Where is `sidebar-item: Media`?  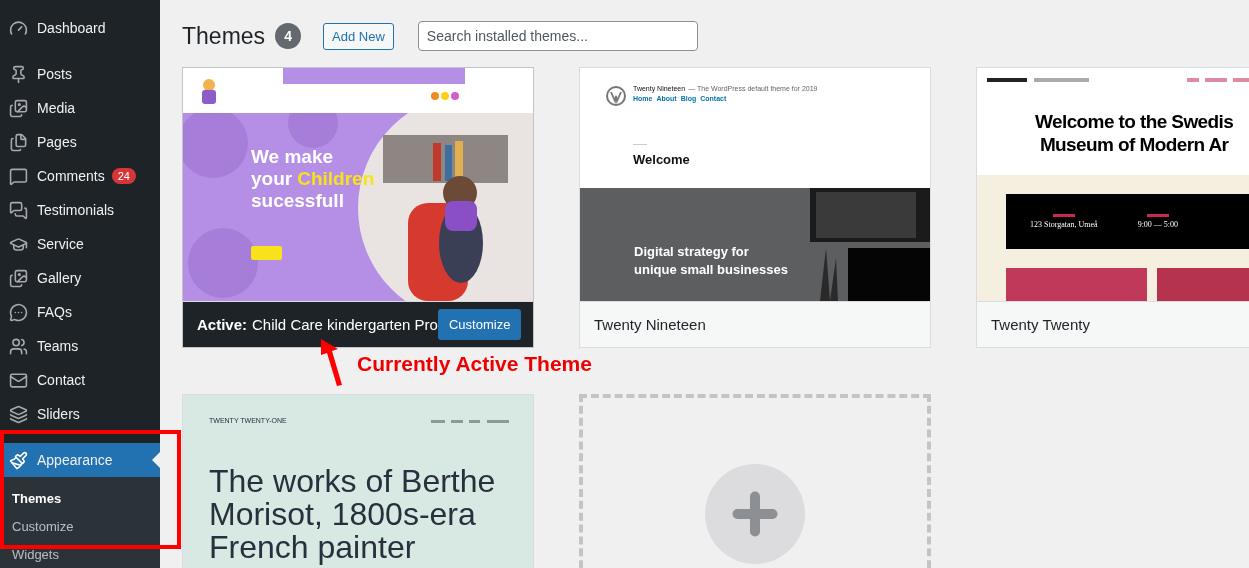
sidebar-item: Media is located at coordinates (80, 108).